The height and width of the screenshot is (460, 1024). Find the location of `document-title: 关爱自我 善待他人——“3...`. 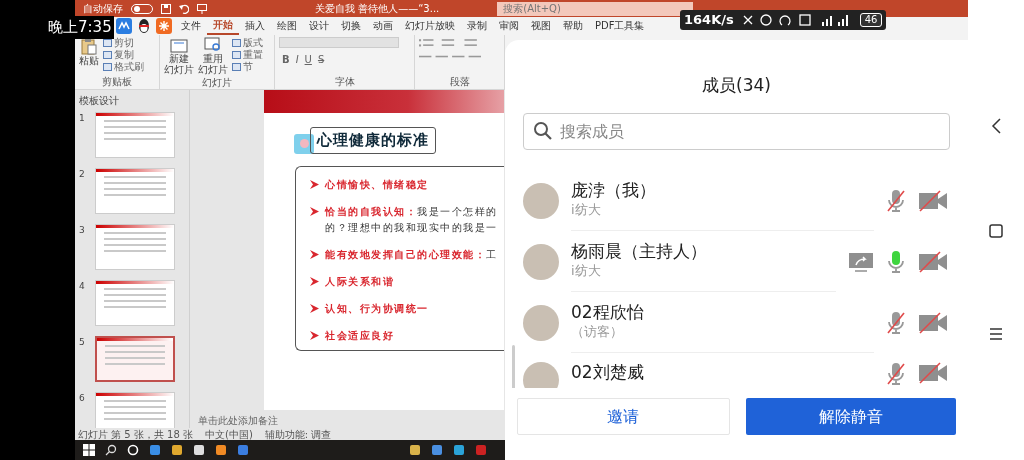

document-title: 关爱自我 善待他人——“3... is located at coordinates (377, 9).